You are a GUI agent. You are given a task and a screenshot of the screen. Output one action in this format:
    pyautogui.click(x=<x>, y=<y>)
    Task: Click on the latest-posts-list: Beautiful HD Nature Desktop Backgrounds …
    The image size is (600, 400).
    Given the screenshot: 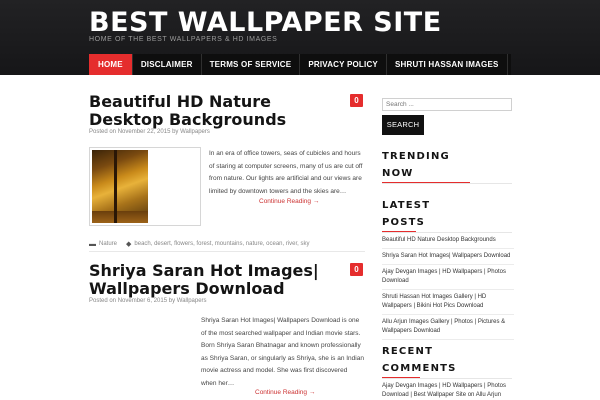 What is the action you would take?
    pyautogui.click(x=448, y=286)
    